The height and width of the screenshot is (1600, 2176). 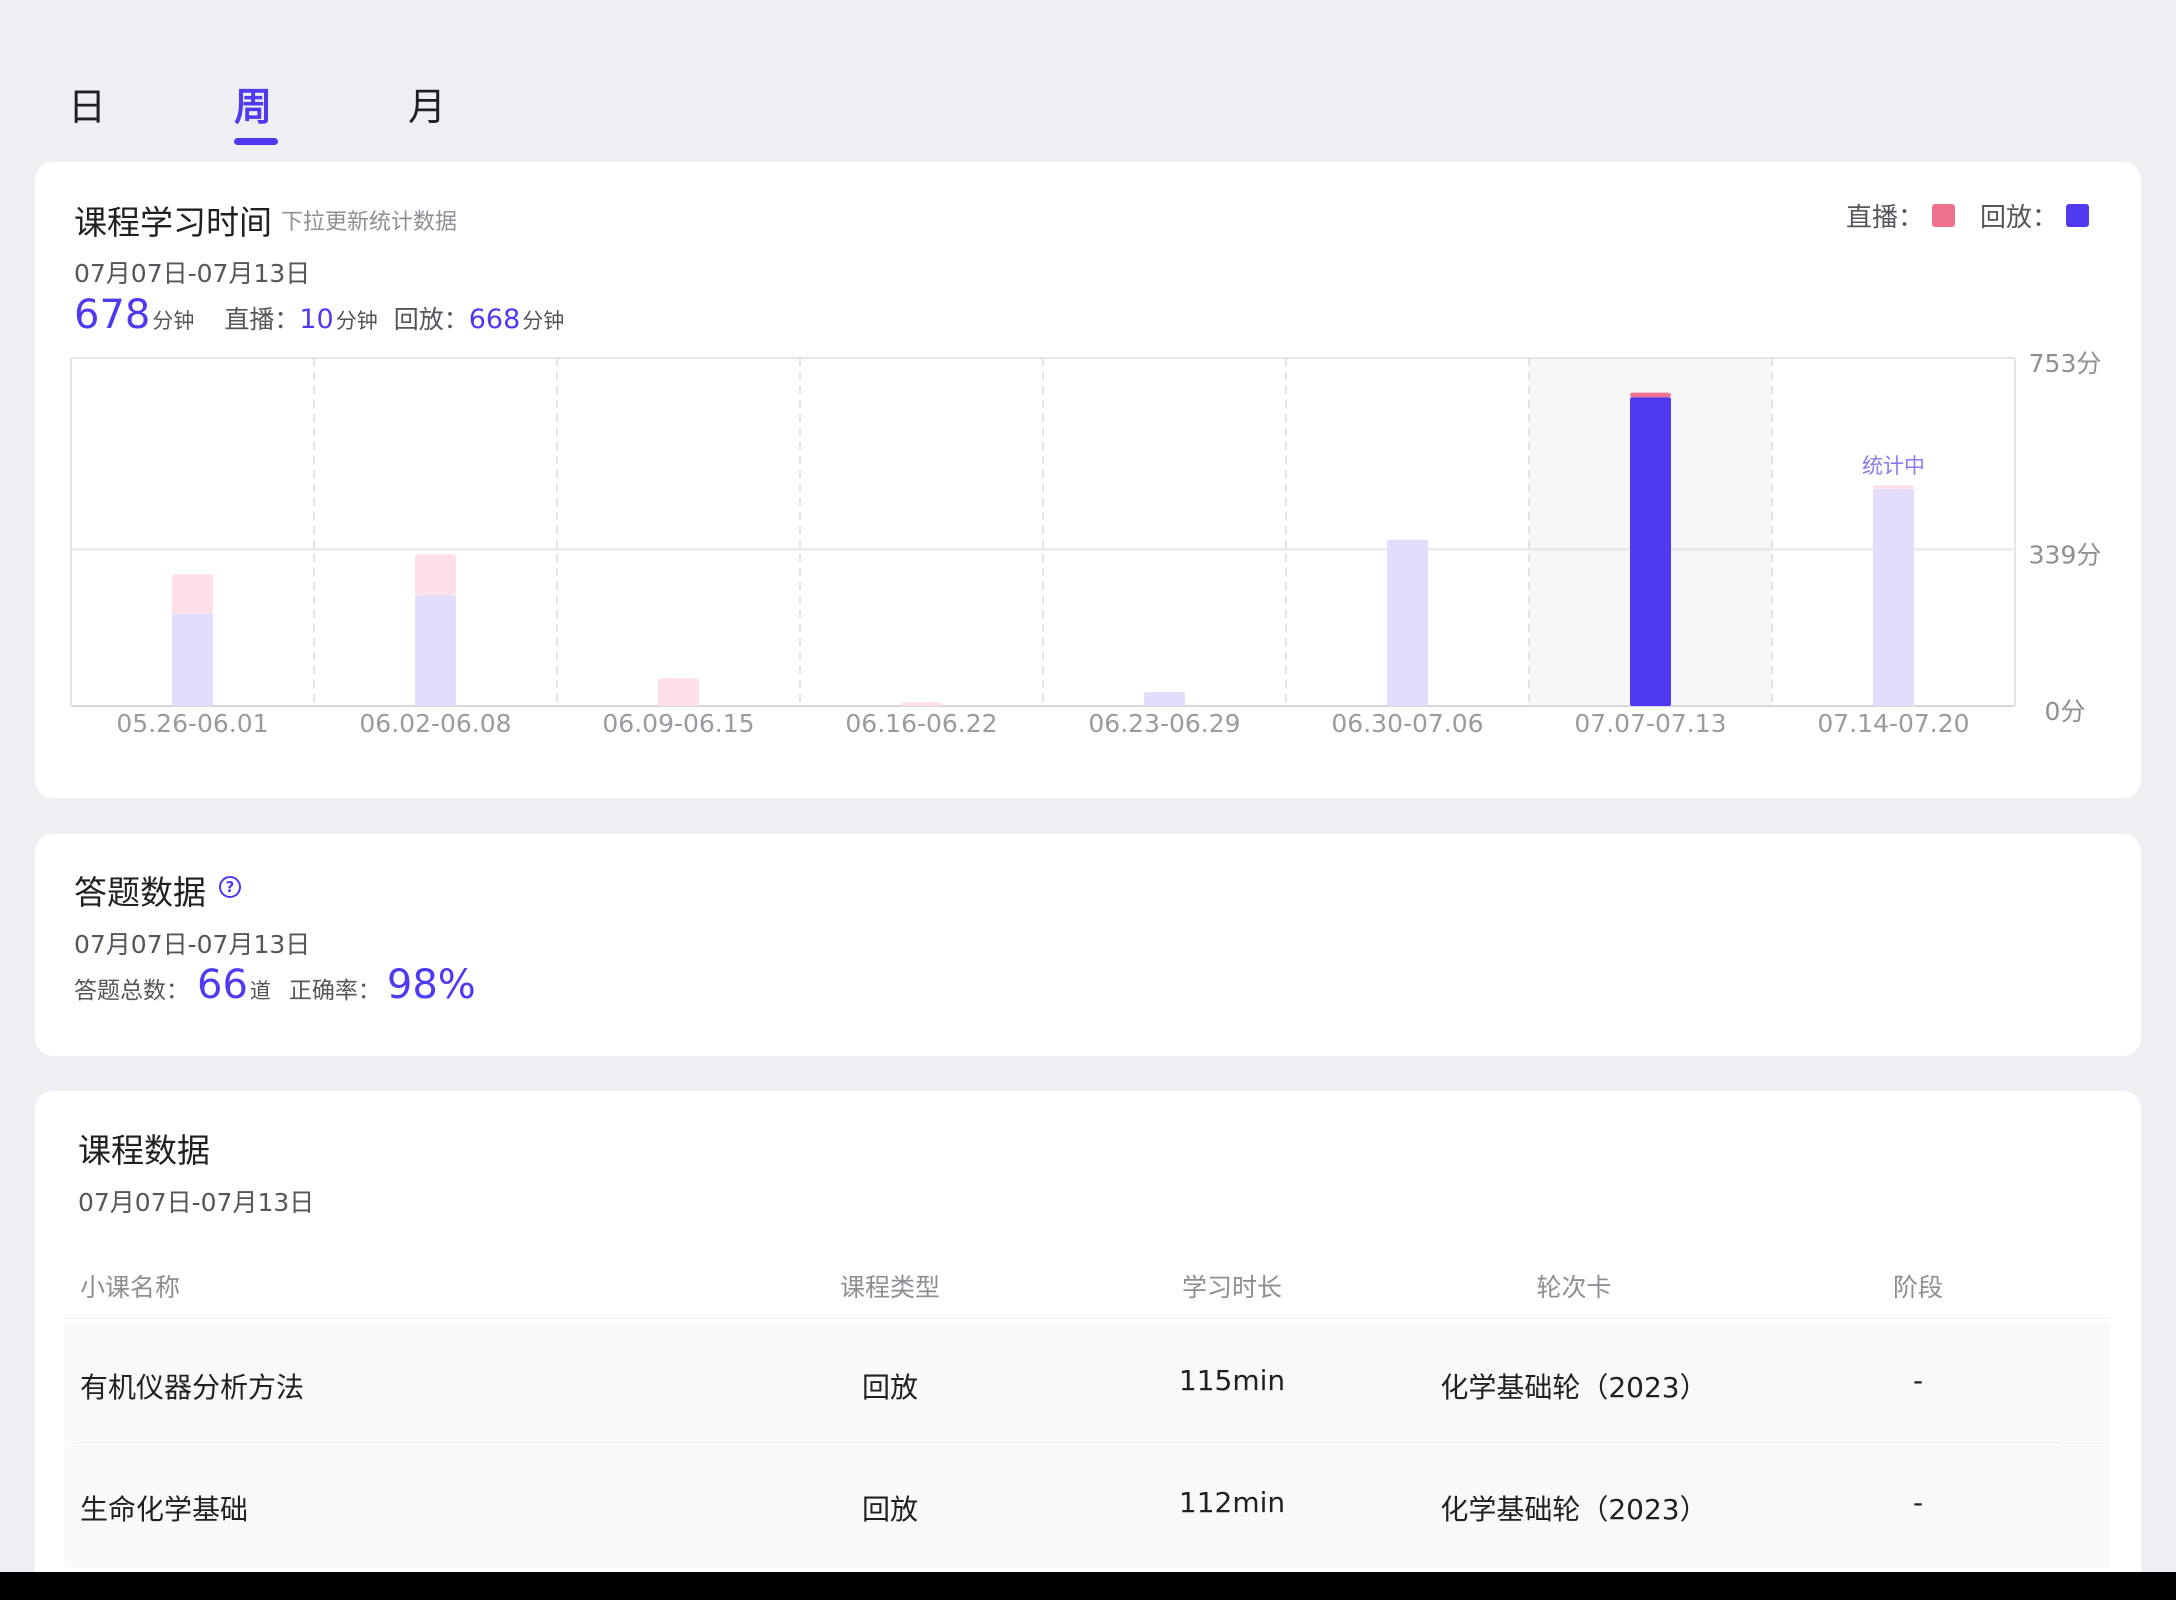 I want to click on header-course-type: 课程类型, so click(x=889, y=1287).